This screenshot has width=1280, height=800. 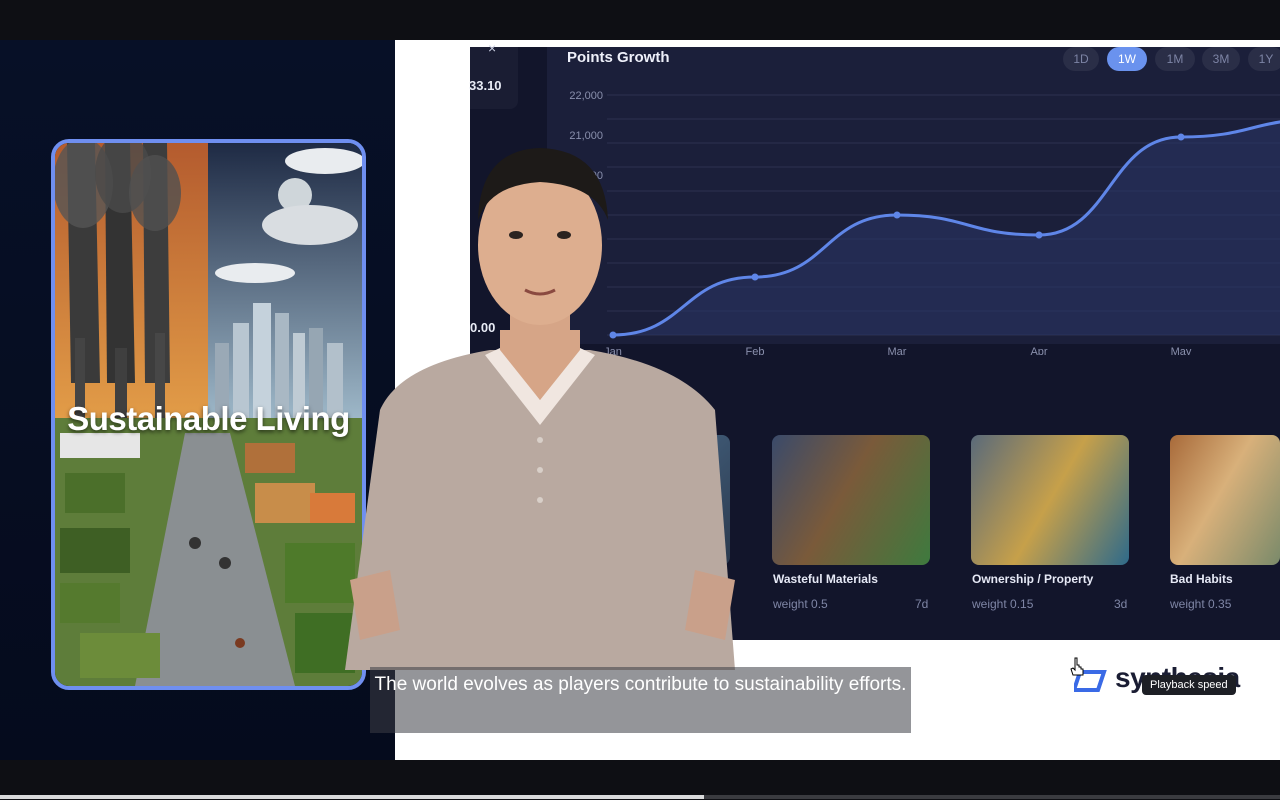 I want to click on range-button-1w: 1W, so click(x=1127, y=59).